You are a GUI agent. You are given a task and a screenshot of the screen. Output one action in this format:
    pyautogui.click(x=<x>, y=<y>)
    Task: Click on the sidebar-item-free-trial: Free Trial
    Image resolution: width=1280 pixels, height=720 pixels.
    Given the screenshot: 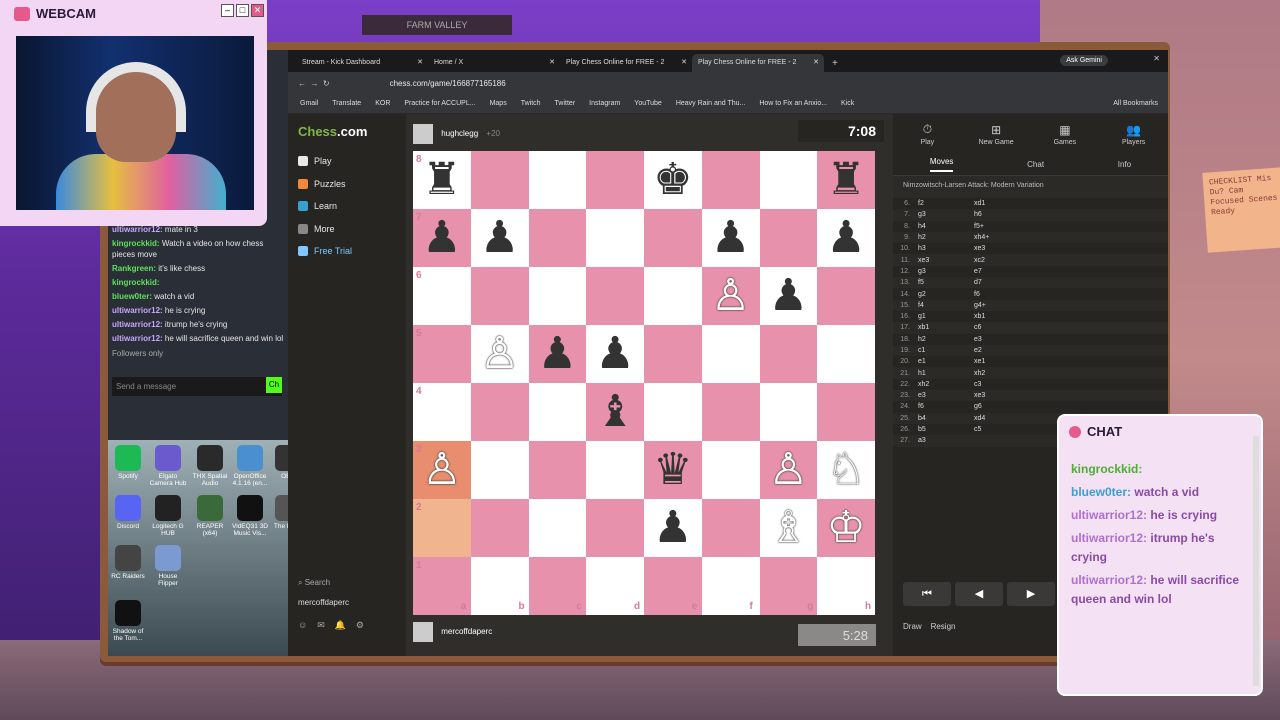 What is the action you would take?
    pyautogui.click(x=325, y=251)
    